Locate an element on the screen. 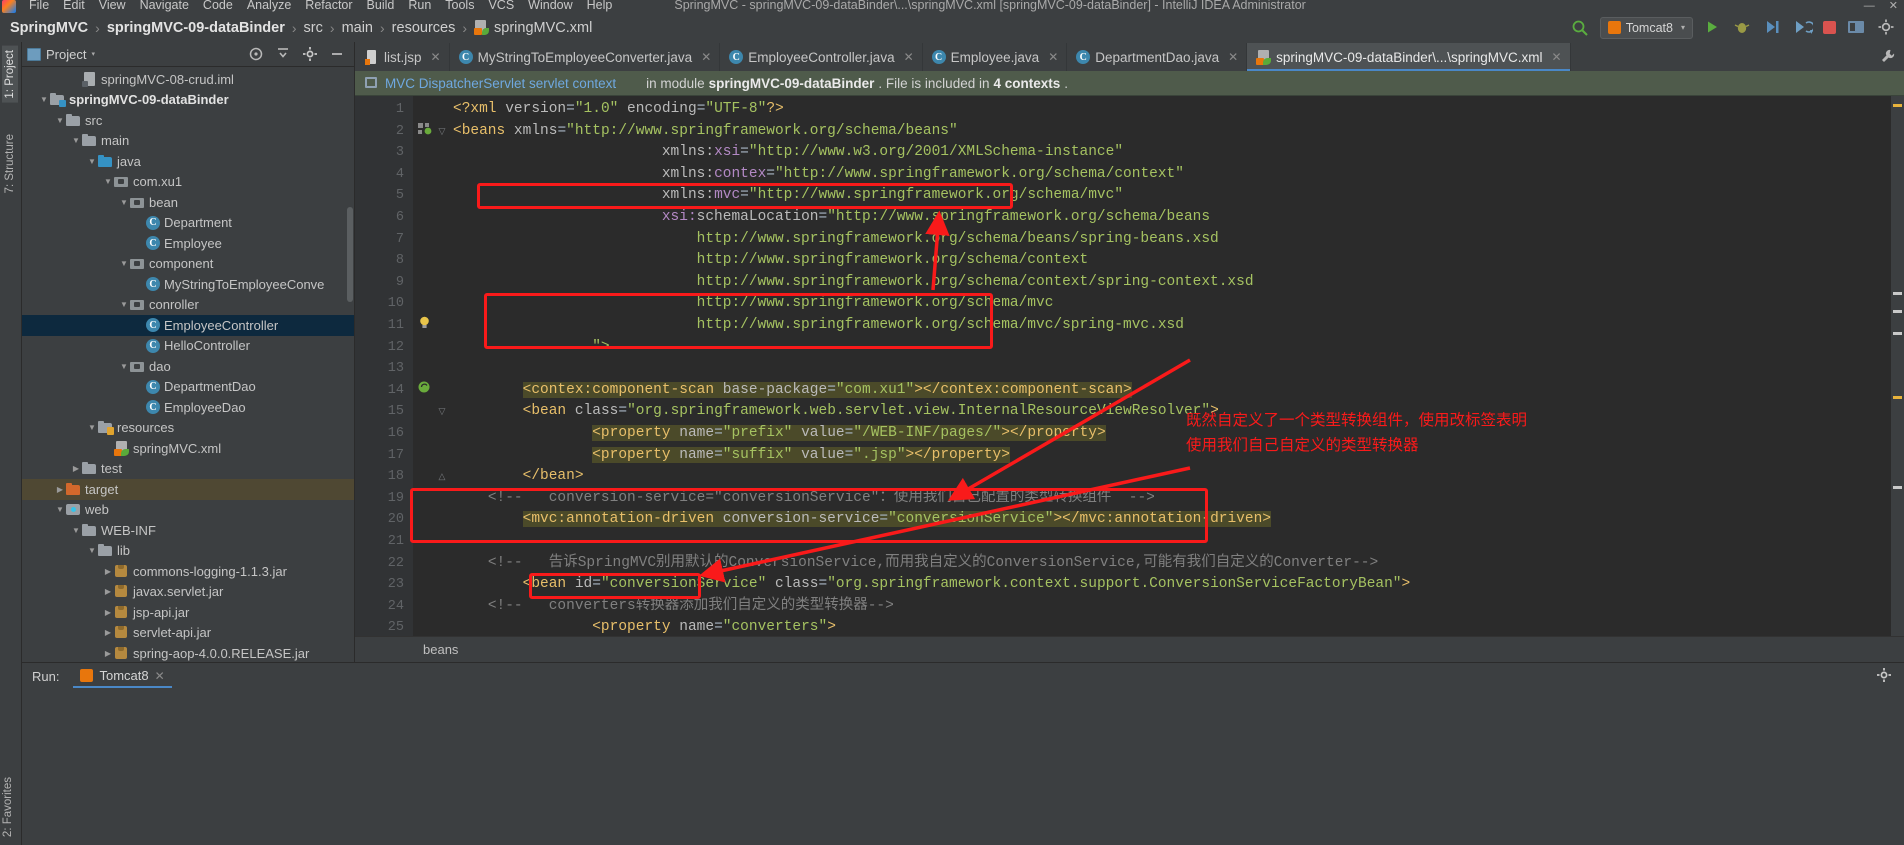  editor-tab: C DepartmentDao.java ✕ is located at coordinates (1157, 57).